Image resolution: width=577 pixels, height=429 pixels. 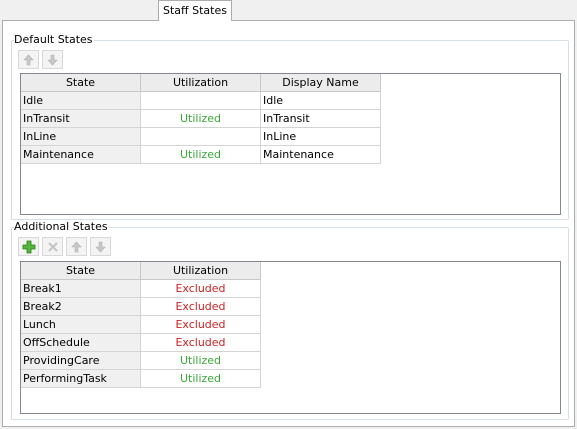 I want to click on additional-states-header-row: State Utilization, so click(x=290, y=271).